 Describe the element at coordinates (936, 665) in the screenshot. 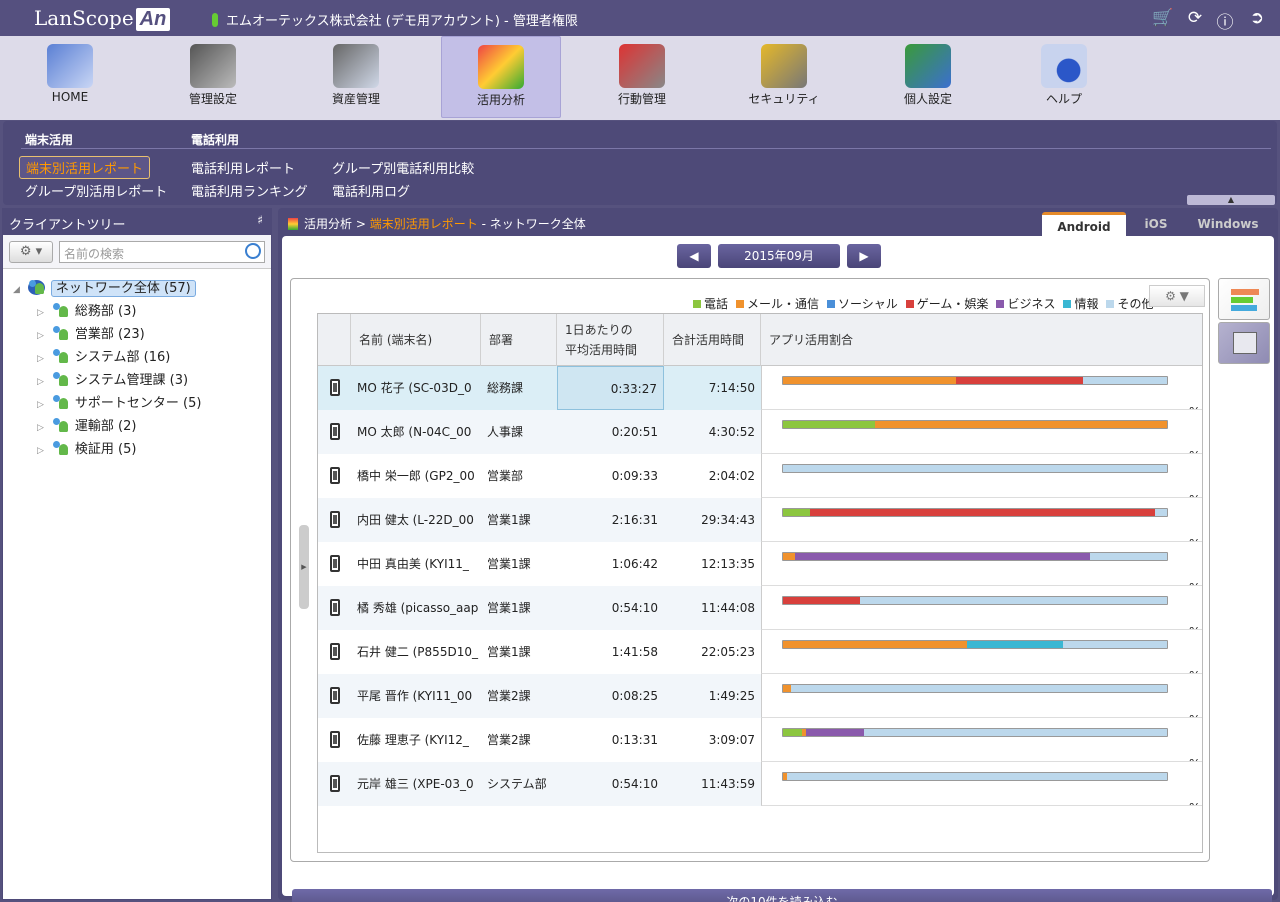

I see `axis-tick-label: 40` at that location.